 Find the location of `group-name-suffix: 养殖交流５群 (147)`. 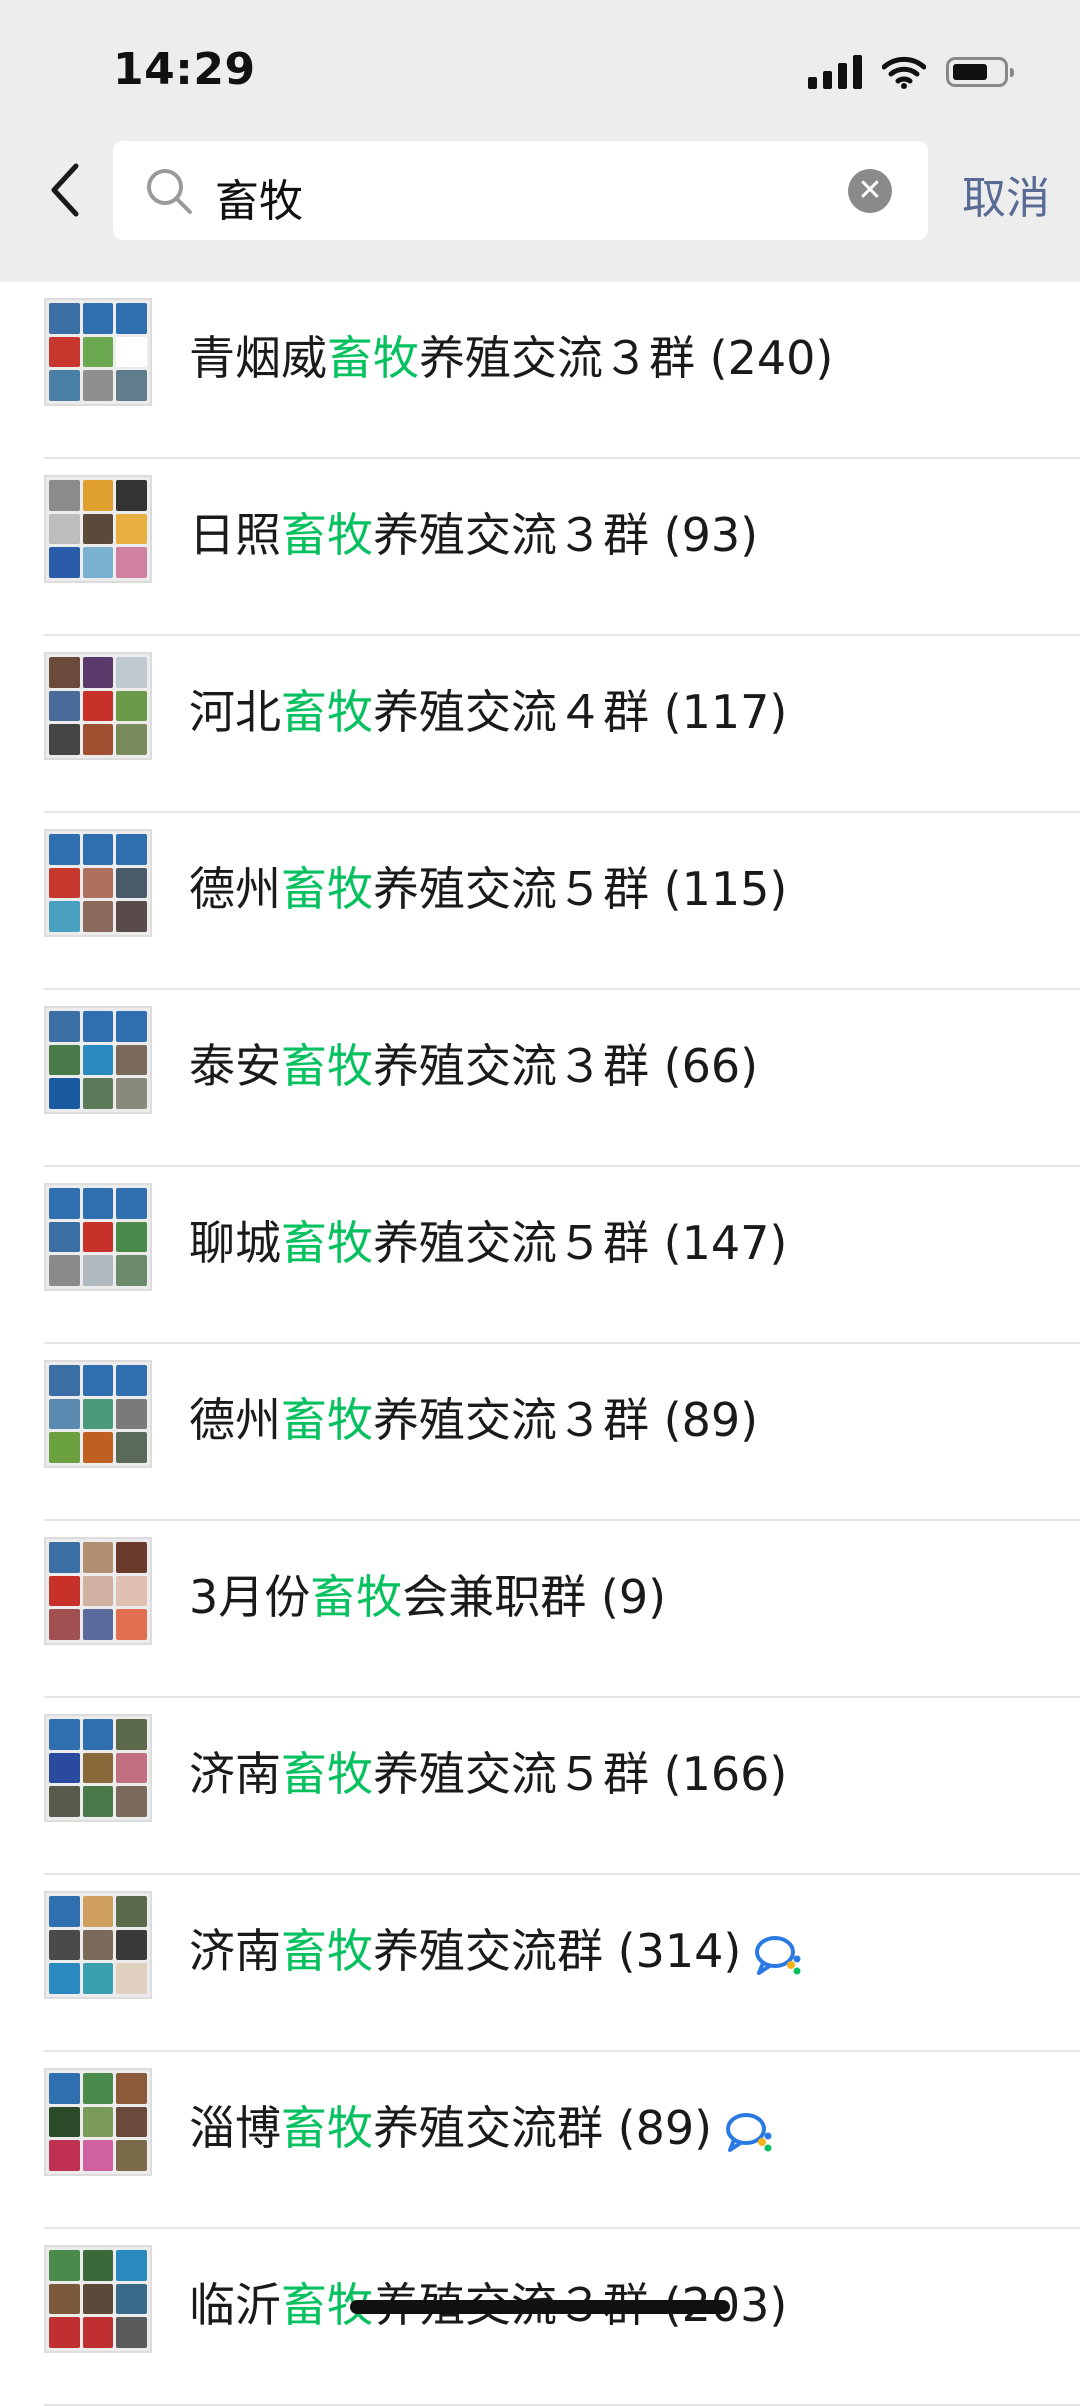

group-name-suffix: 养殖交流５群 (147) is located at coordinates (580, 1243).